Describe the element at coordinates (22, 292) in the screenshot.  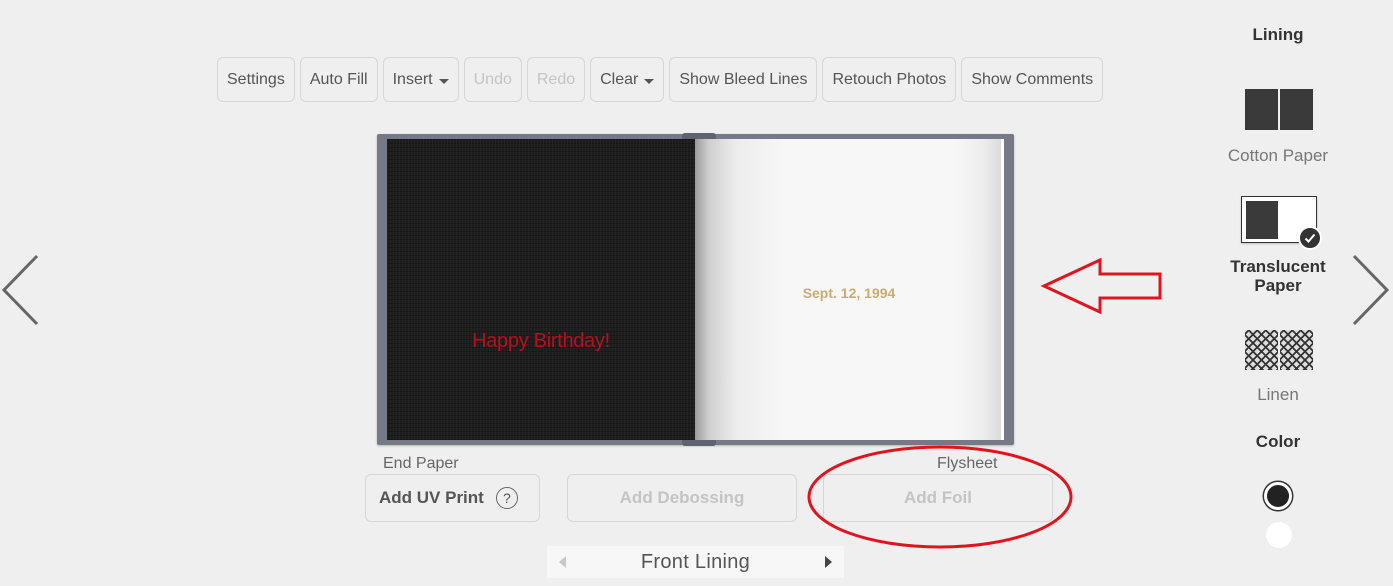
I see `chevron-left-icon` at that location.